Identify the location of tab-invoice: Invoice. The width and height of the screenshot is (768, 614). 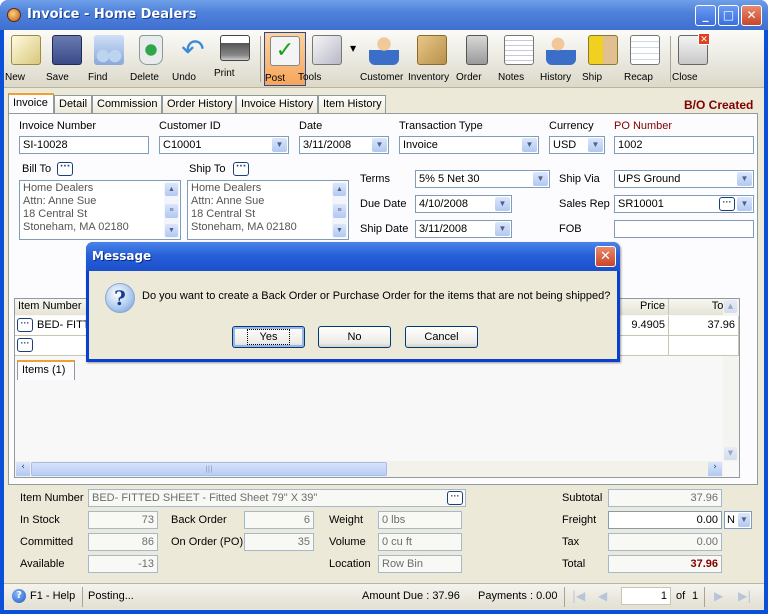
(31, 103).